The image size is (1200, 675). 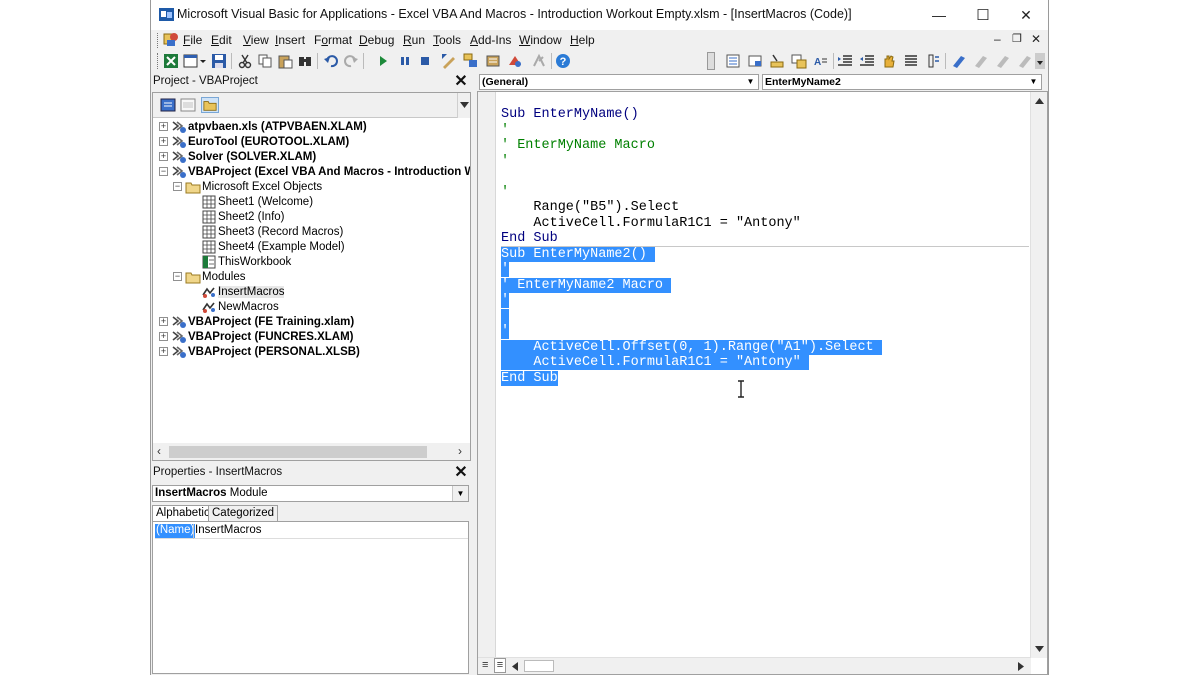 What do you see at coordinates (997, 39) in the screenshot?
I see `mdi-minimize-button: –` at bounding box center [997, 39].